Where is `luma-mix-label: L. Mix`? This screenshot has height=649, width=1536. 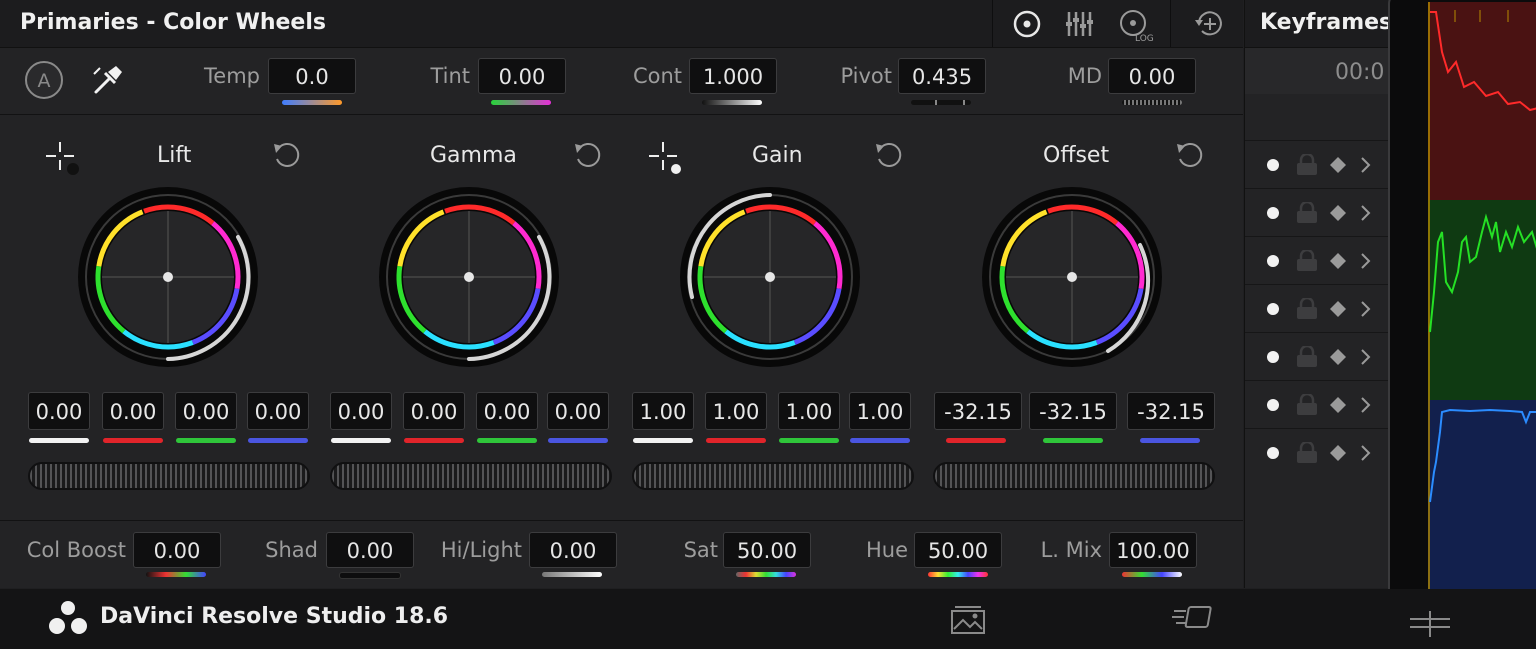
luma-mix-label: L. Mix is located at coordinates (1071, 550).